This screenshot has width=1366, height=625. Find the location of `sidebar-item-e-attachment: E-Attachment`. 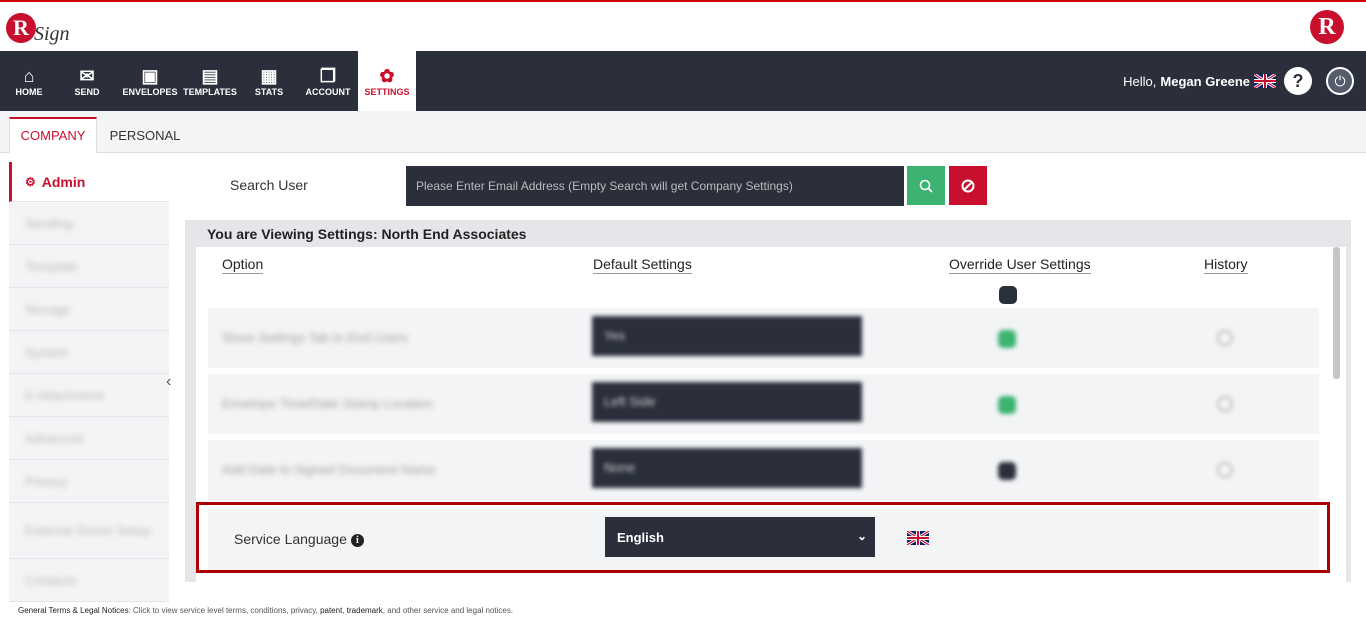

sidebar-item-e-attachment: E-Attachment is located at coordinates (89, 395).